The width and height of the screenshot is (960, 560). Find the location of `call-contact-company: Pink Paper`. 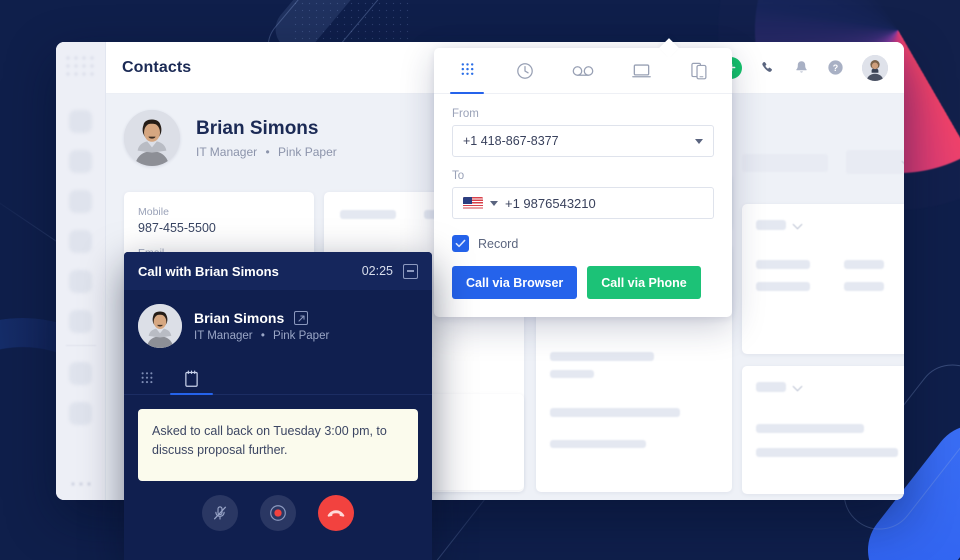

call-contact-company: Pink Paper is located at coordinates (301, 336).